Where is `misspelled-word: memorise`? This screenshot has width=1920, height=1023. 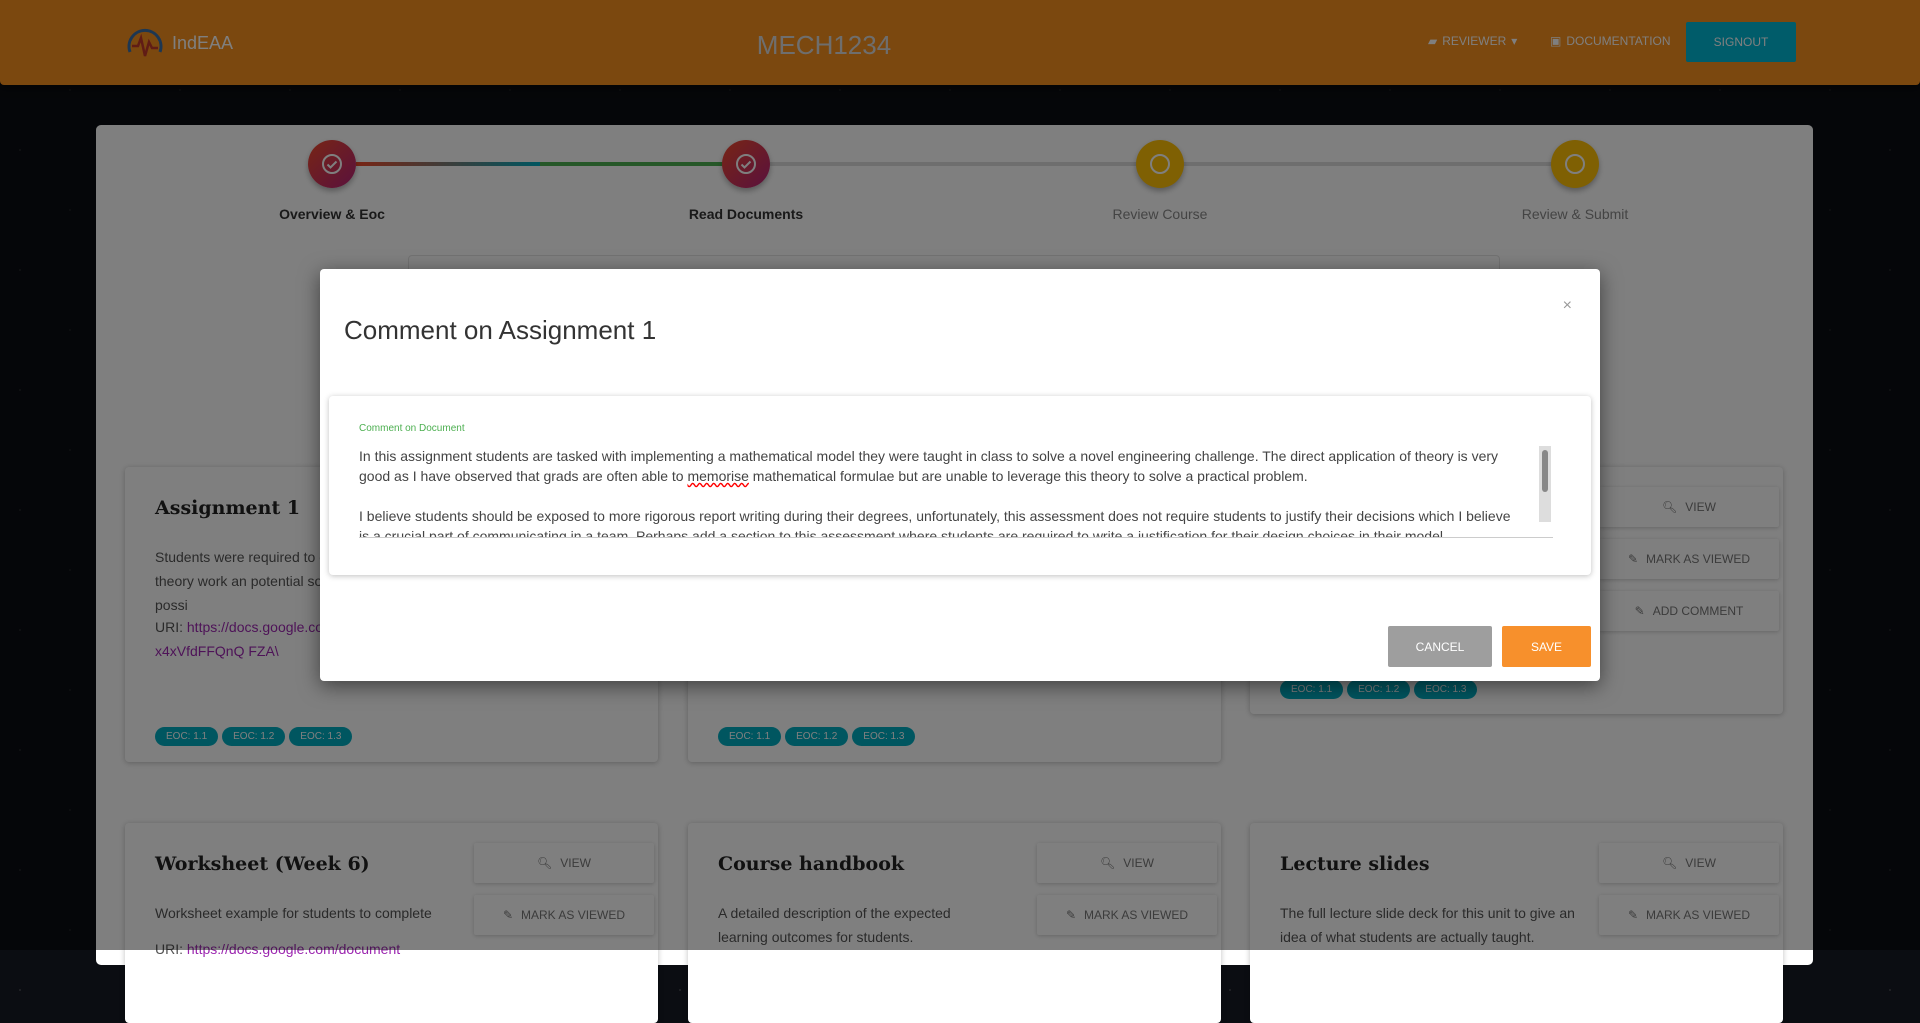
misspelled-word: memorise is located at coordinates (718, 476).